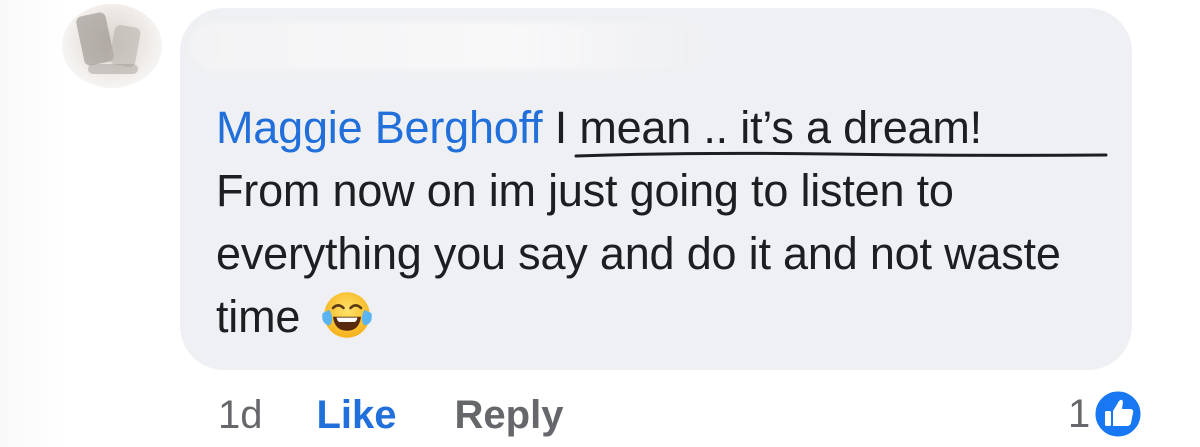  Describe the element at coordinates (1079, 413) in the screenshot. I see `reaction-count: 1` at that location.